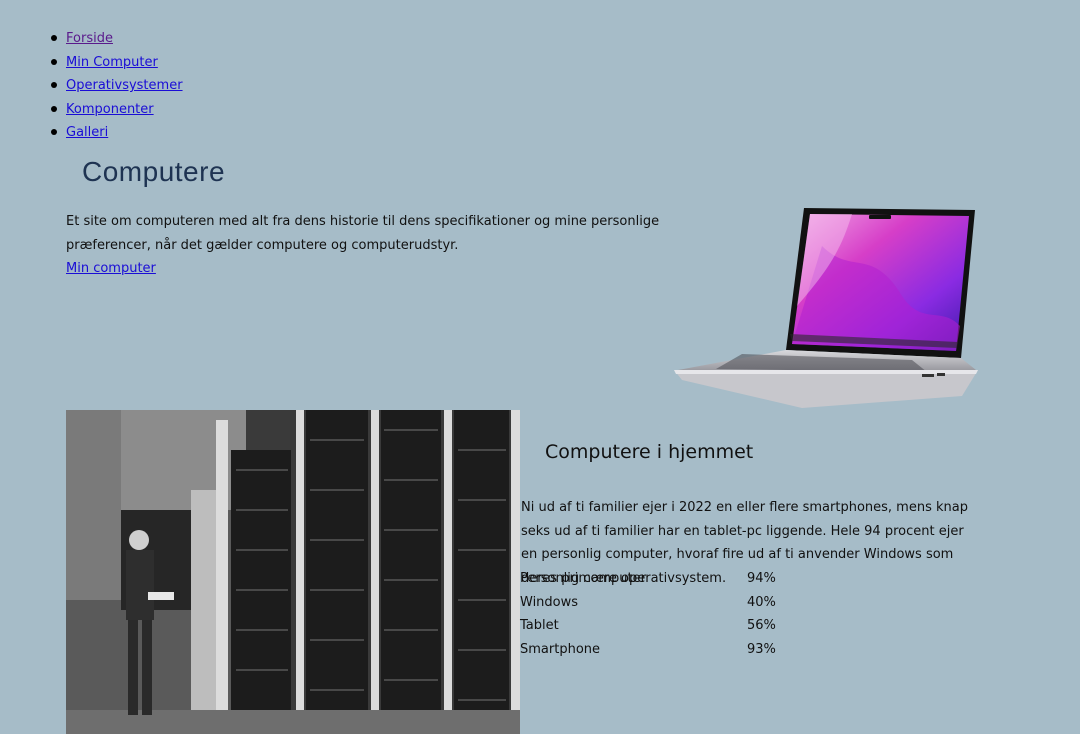  What do you see at coordinates (111, 269) in the screenshot?
I see `min-computer-link: Min computer` at bounding box center [111, 269].